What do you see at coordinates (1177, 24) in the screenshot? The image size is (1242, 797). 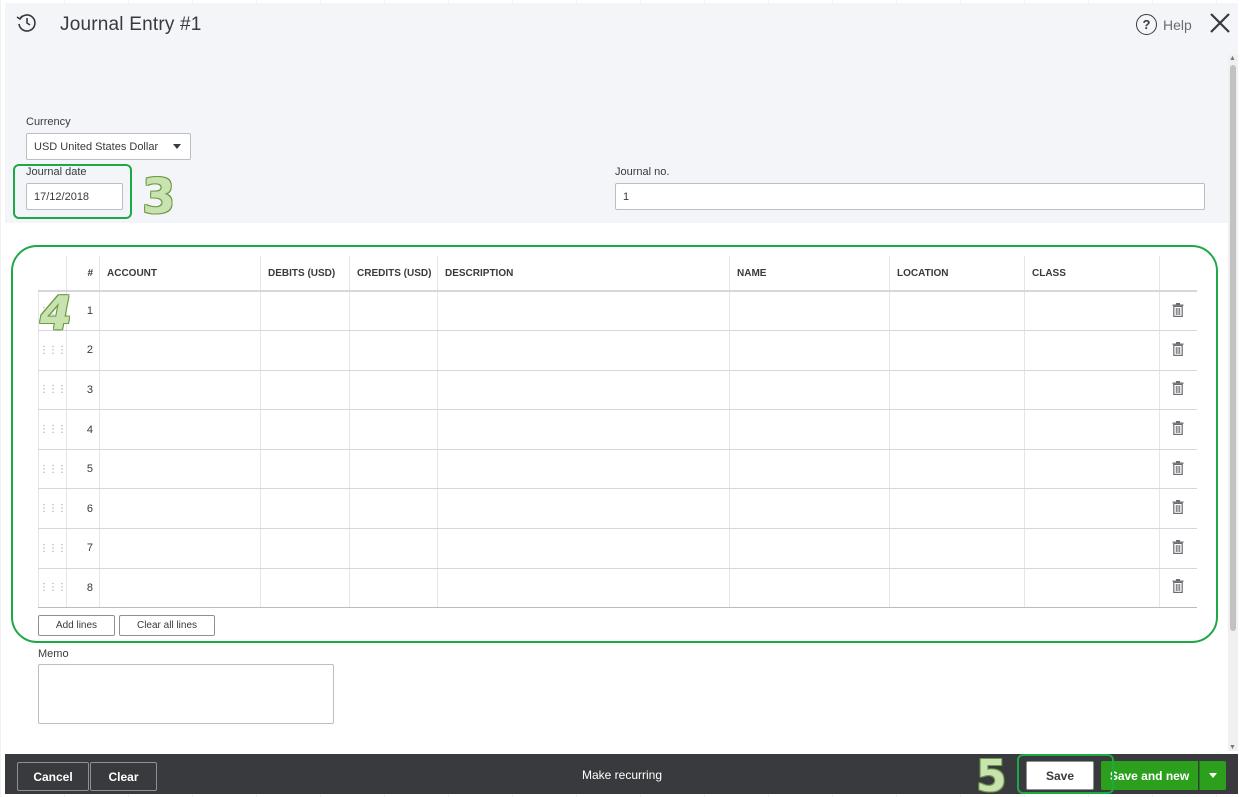 I see `help-label: Help` at bounding box center [1177, 24].